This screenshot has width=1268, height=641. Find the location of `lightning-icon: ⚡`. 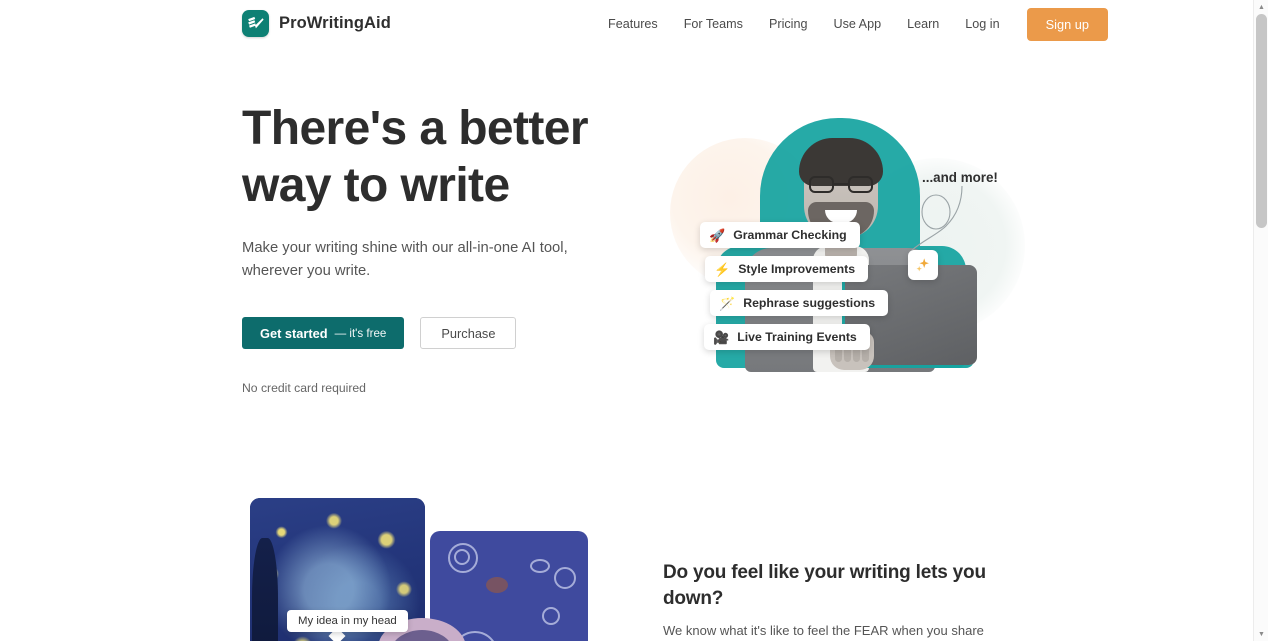

lightning-icon: ⚡ is located at coordinates (722, 269).